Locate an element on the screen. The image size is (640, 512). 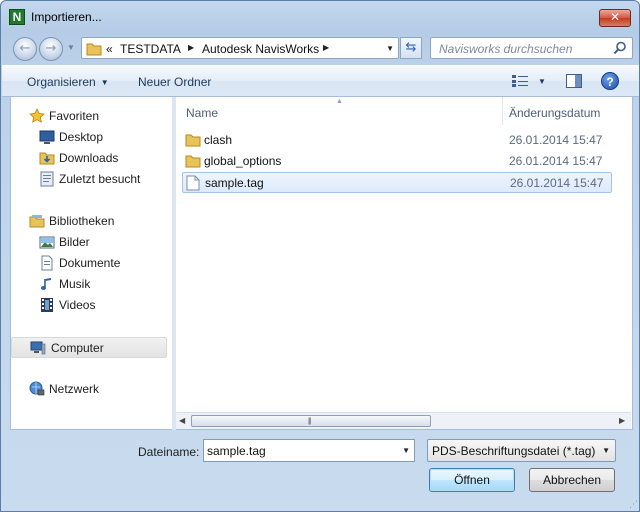
filetype-value: PDS-Beschriftungsdatei (*.tag) is located at coordinates (514, 451).